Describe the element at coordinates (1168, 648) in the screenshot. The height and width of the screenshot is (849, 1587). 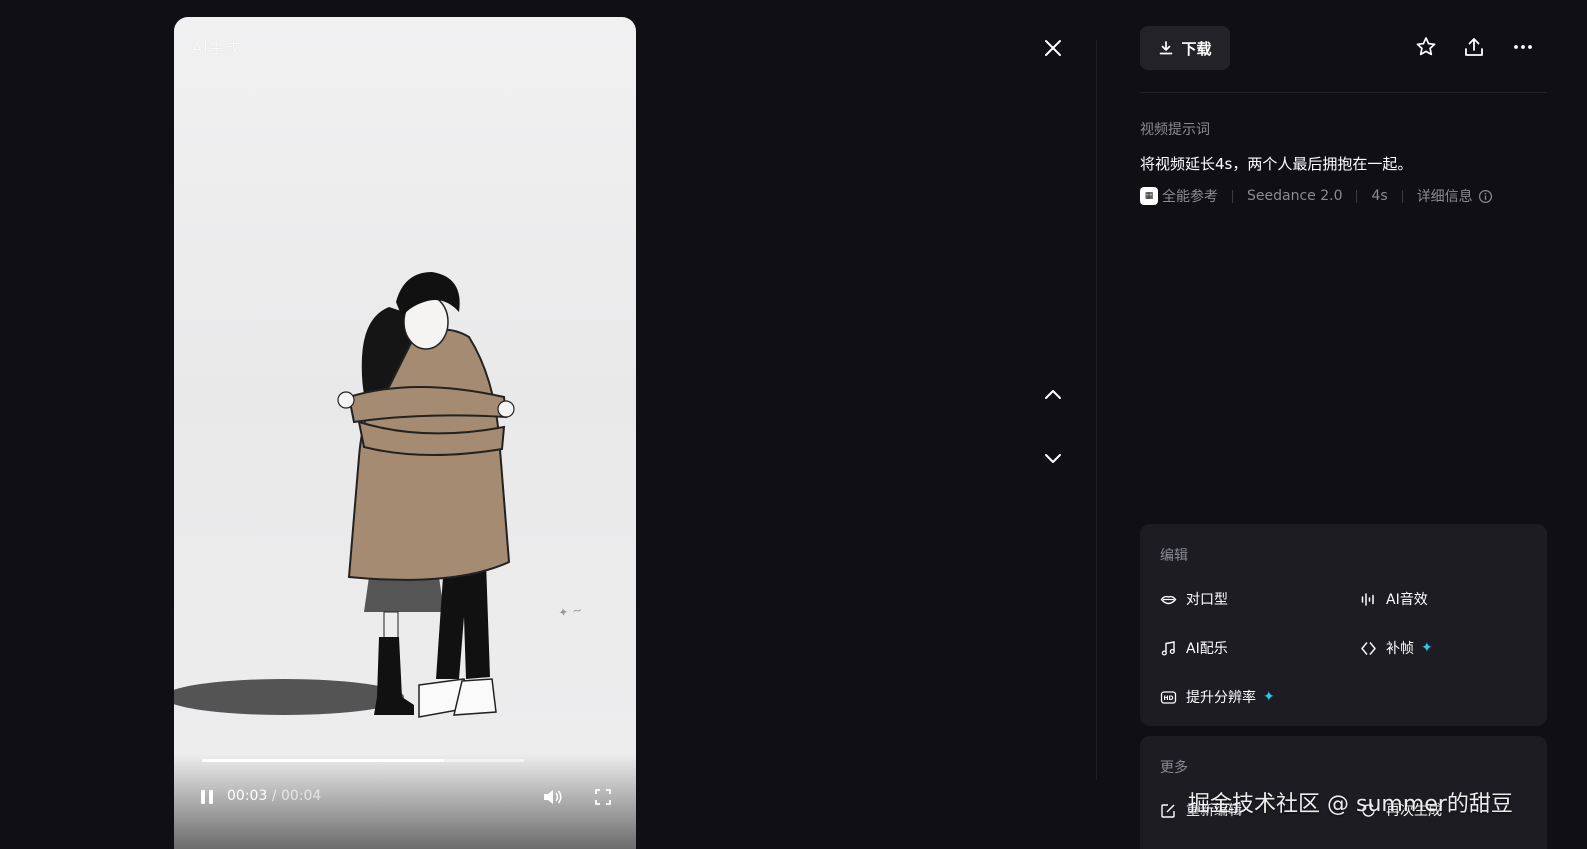
I see `music-note-icon` at that location.